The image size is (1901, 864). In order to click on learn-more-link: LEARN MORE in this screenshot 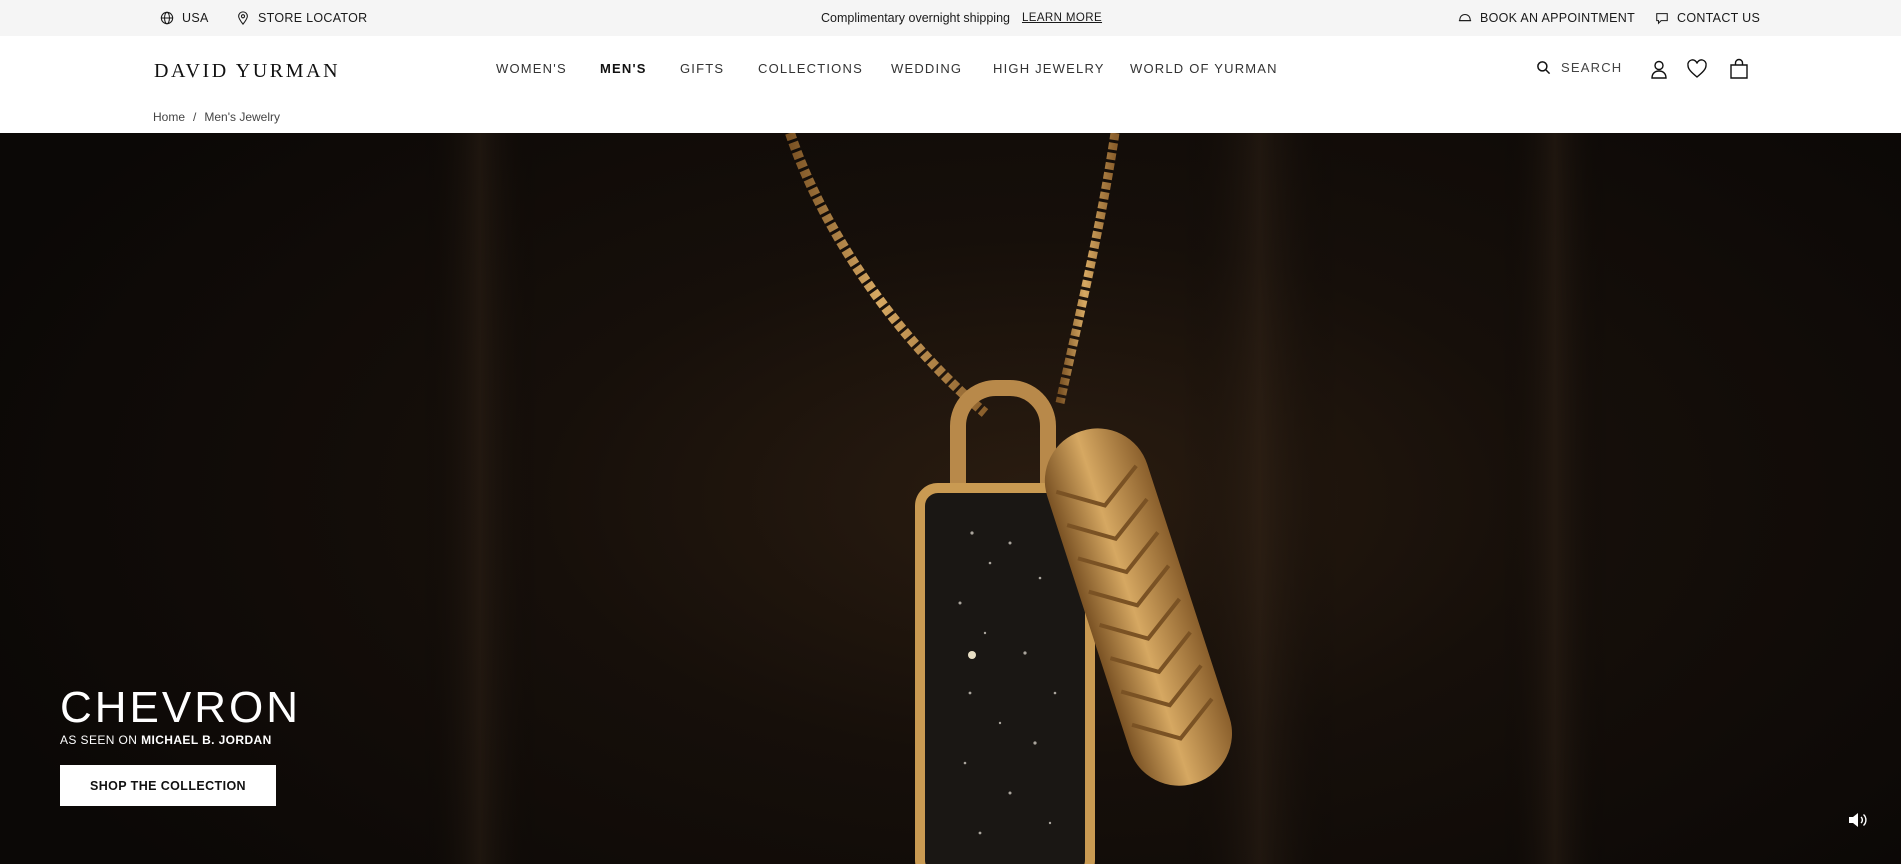, I will do `click(1062, 18)`.